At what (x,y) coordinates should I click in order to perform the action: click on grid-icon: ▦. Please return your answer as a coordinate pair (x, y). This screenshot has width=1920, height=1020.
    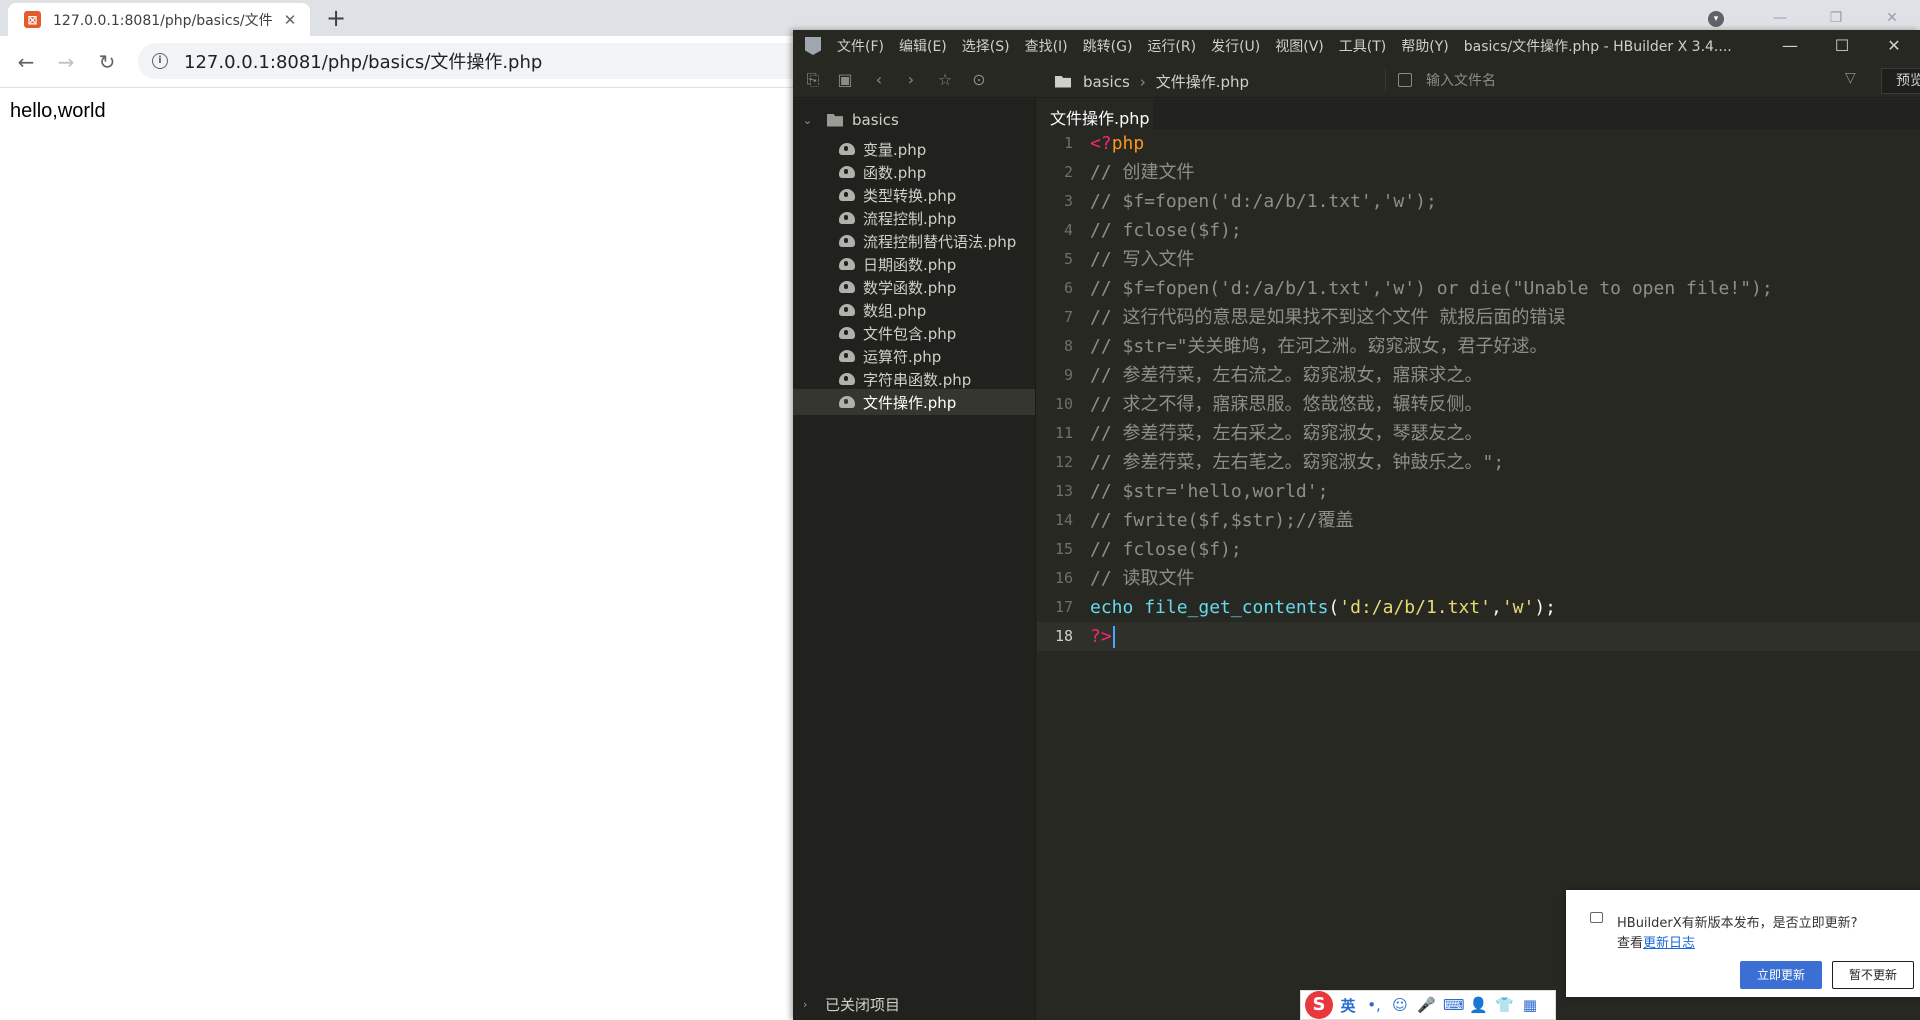
    Looking at the image, I should click on (1530, 1005).